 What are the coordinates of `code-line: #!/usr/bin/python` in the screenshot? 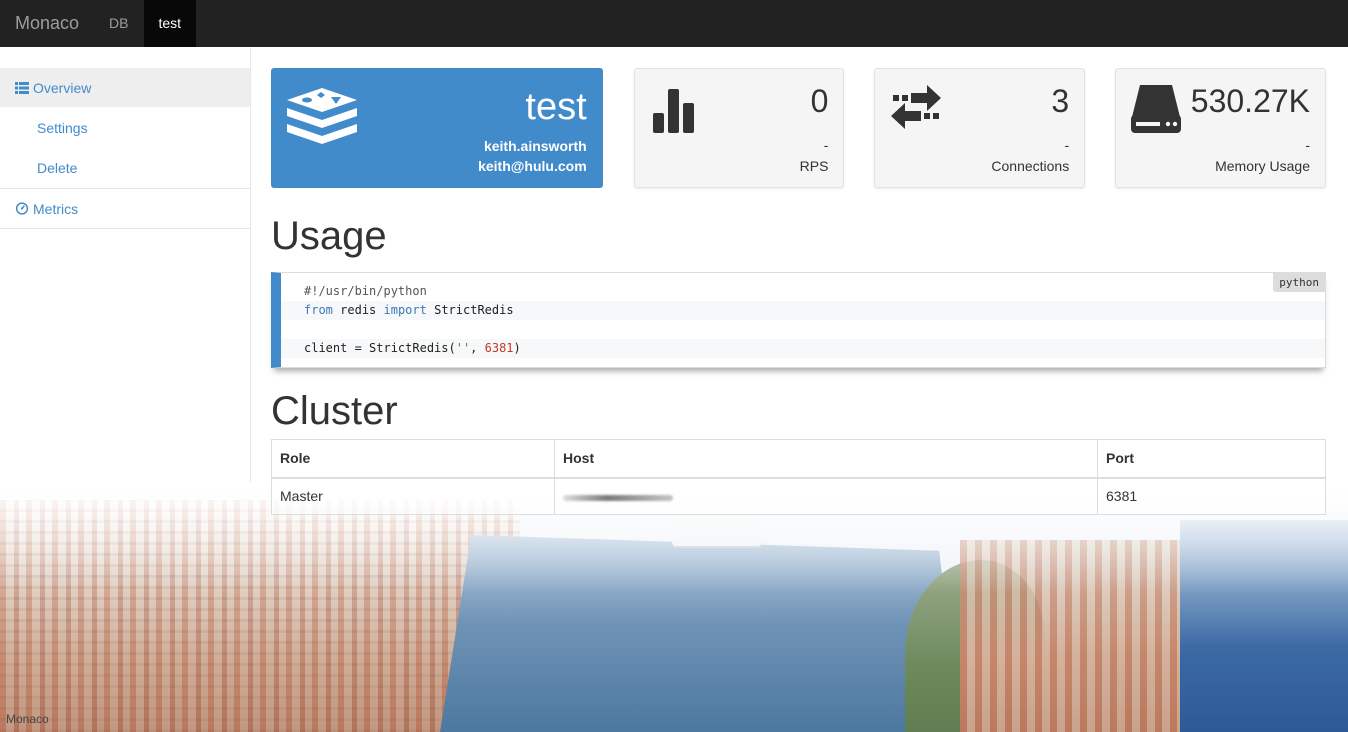 It's located at (365, 291).